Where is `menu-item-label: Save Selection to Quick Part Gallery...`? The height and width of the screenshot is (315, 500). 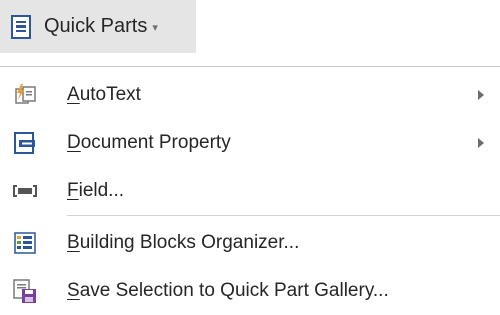 menu-item-label: Save Selection to Quick Part Gallery... is located at coordinates (228, 290).